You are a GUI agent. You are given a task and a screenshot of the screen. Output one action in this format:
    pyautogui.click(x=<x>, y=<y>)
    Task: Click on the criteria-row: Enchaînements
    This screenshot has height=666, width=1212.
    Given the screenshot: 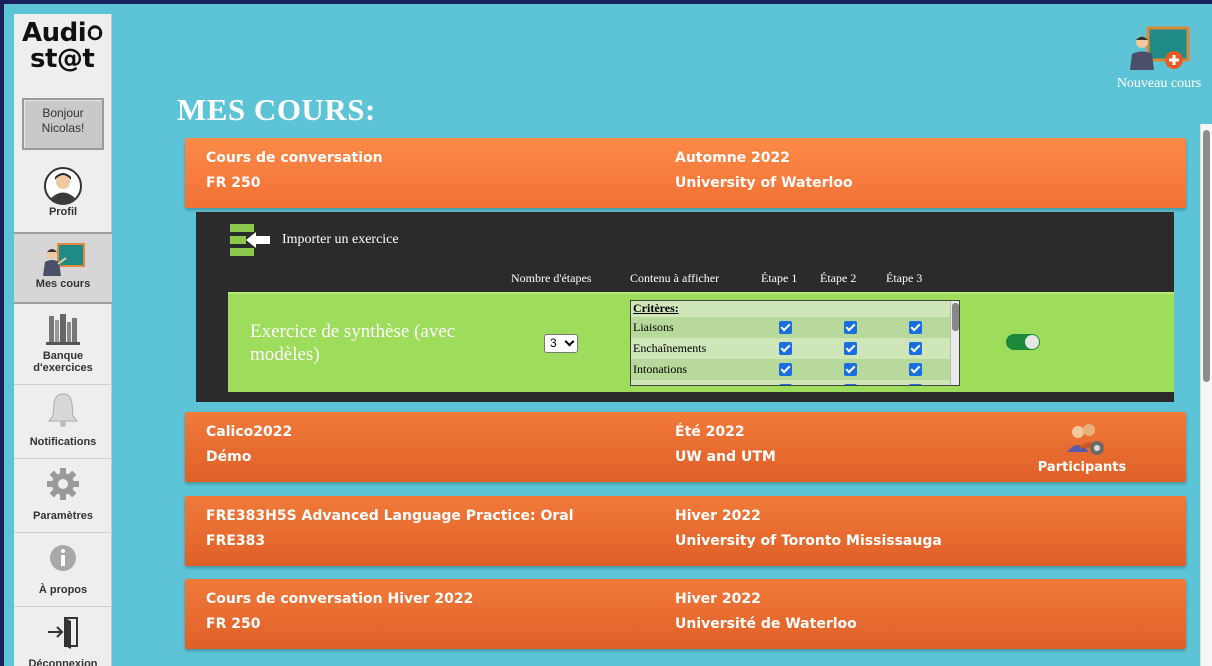 What is the action you would take?
    pyautogui.click(x=791, y=348)
    